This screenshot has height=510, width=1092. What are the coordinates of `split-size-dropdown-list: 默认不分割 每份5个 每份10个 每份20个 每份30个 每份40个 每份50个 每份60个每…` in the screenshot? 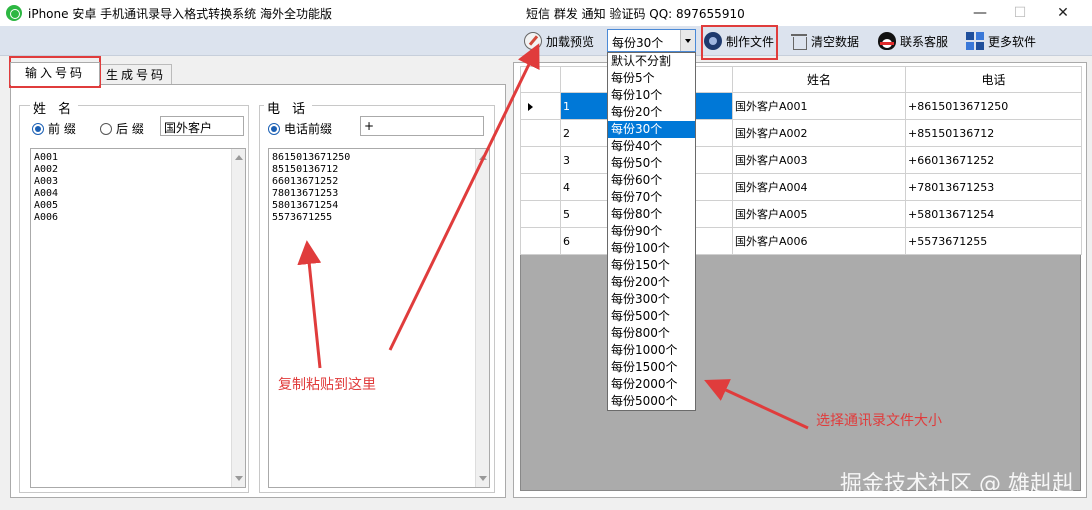 It's located at (651, 231).